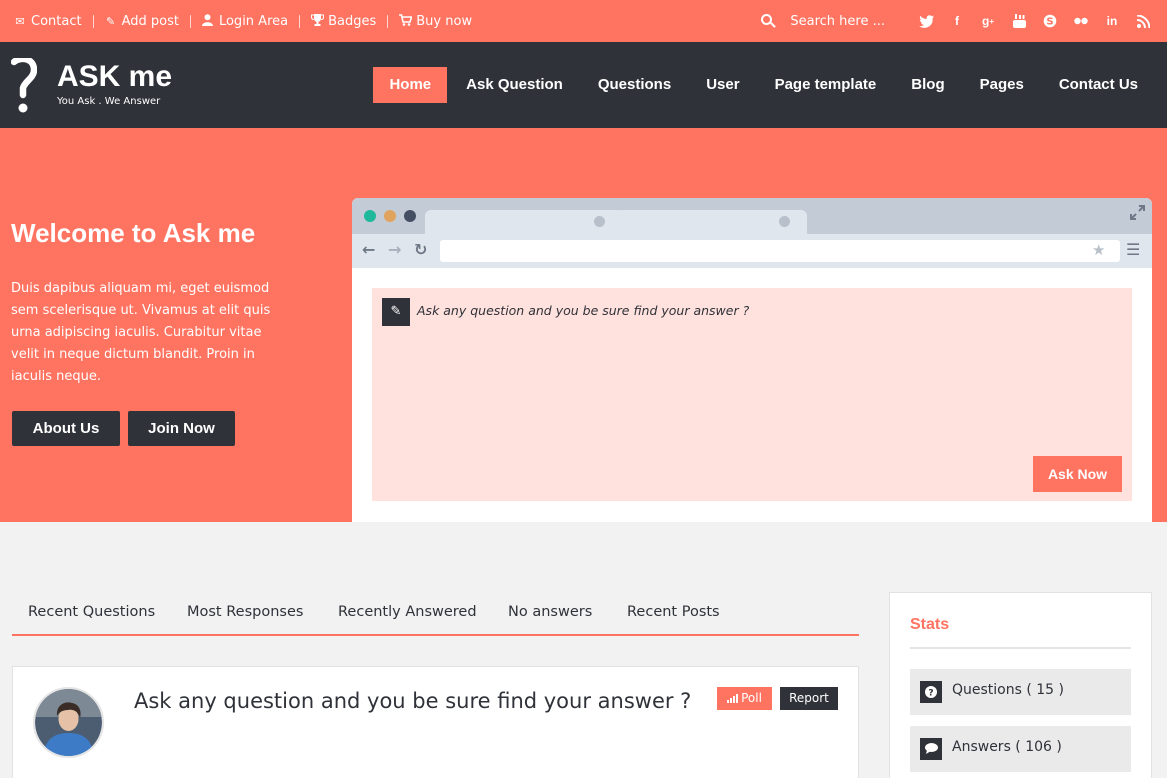  I want to click on youtube-icon, so click(1019, 21).